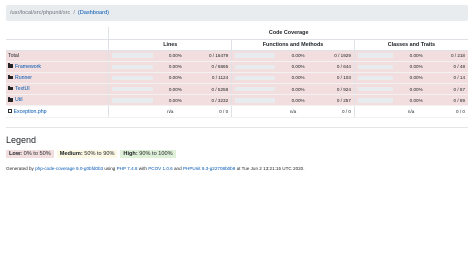 The image size is (474, 266). What do you see at coordinates (237, 127) in the screenshot?
I see `divider` at bounding box center [237, 127].